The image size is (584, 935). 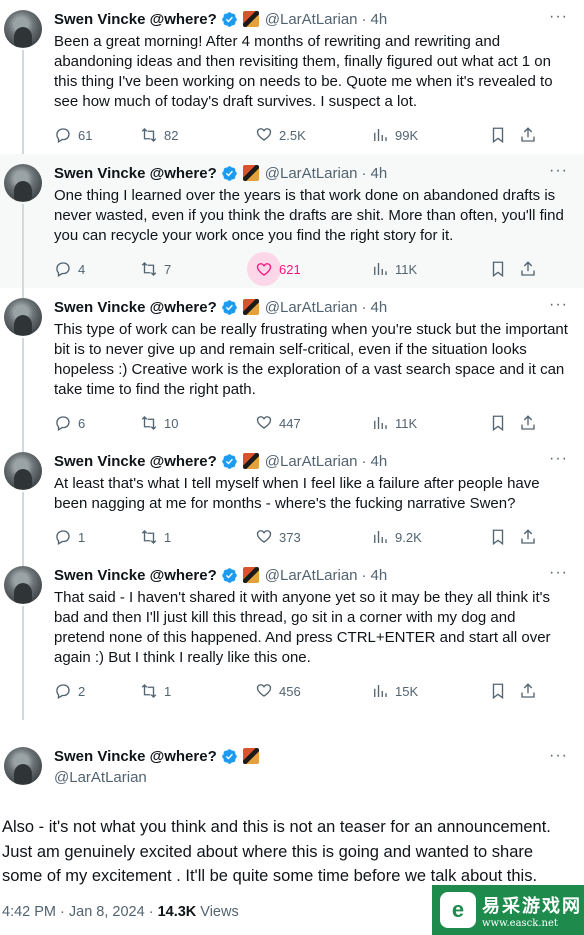 I want to click on like-button: 456, so click(x=313, y=691).